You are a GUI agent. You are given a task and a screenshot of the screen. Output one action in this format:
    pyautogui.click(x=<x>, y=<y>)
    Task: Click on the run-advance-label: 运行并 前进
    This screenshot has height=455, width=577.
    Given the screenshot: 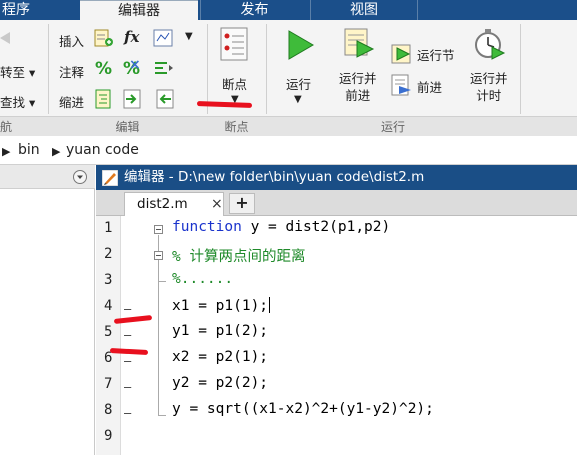 What is the action you would take?
    pyautogui.click(x=358, y=87)
    